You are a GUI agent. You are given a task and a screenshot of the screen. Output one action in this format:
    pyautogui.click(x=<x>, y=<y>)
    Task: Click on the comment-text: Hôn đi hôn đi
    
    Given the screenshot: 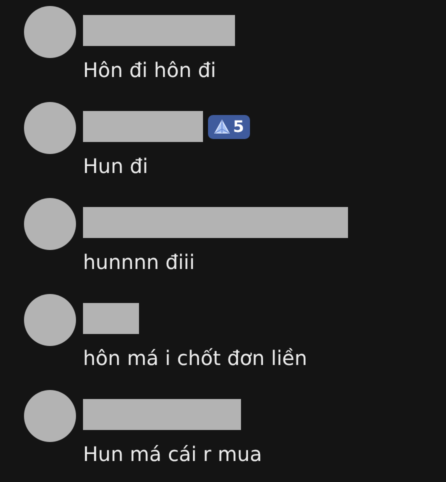 What is the action you would take?
    pyautogui.click(x=150, y=70)
    